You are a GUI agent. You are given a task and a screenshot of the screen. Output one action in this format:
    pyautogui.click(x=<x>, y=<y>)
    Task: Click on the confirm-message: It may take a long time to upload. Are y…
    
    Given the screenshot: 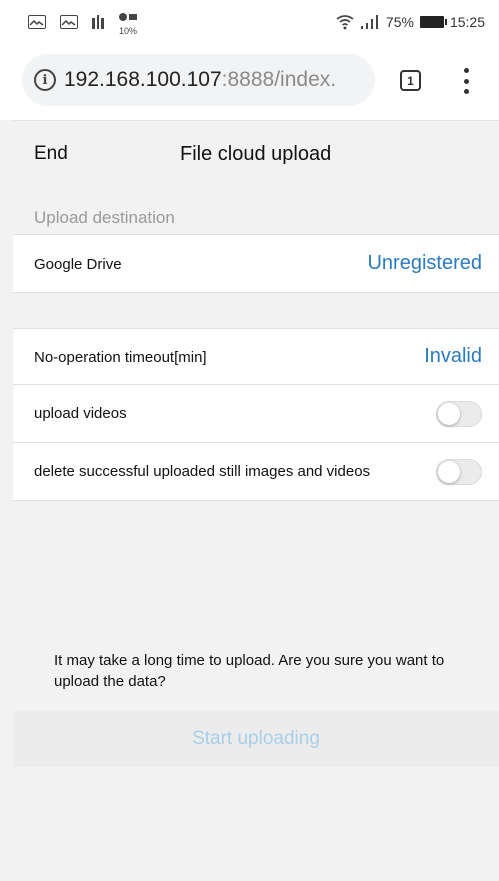 What is the action you would take?
    pyautogui.click(x=249, y=671)
    